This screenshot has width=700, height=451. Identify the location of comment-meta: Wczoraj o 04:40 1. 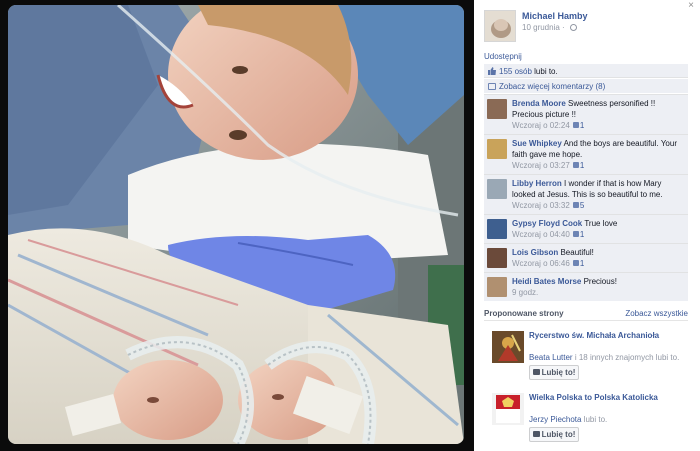
(598, 234).